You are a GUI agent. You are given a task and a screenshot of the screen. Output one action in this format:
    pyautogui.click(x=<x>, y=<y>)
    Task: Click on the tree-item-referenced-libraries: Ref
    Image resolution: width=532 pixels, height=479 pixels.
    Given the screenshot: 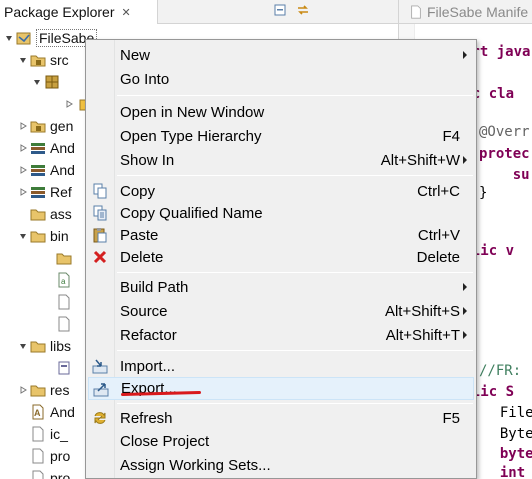 What is the action you would take?
    pyautogui.click(x=45, y=192)
    